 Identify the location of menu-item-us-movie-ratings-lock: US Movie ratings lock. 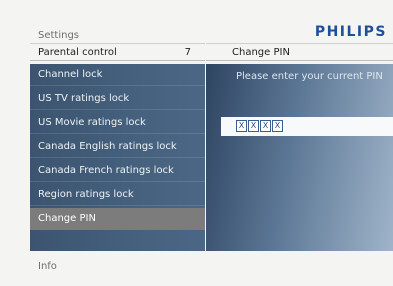
(117, 123).